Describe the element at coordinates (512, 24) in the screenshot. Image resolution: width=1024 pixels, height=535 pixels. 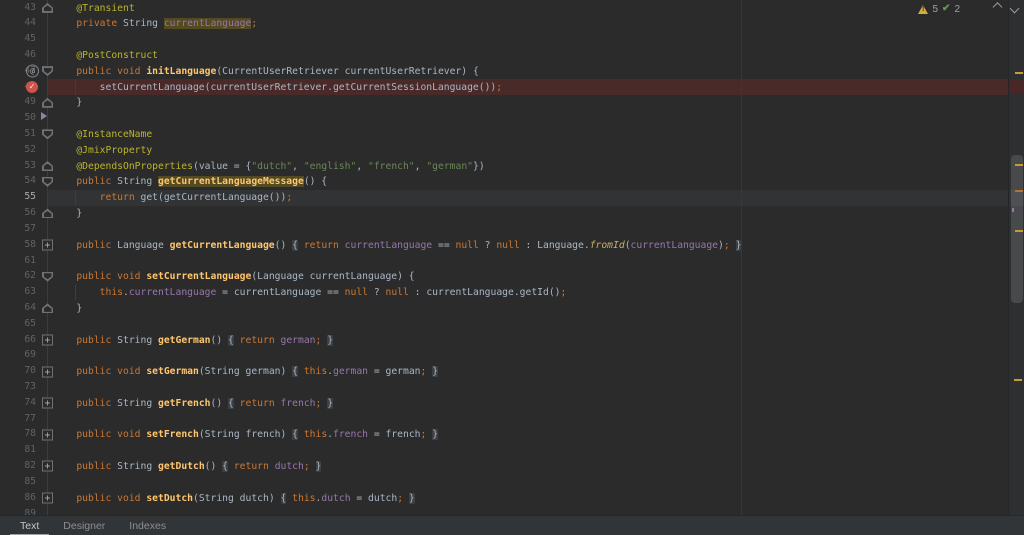
I see `code-line-44: 44 private String currentLanguage;` at that location.